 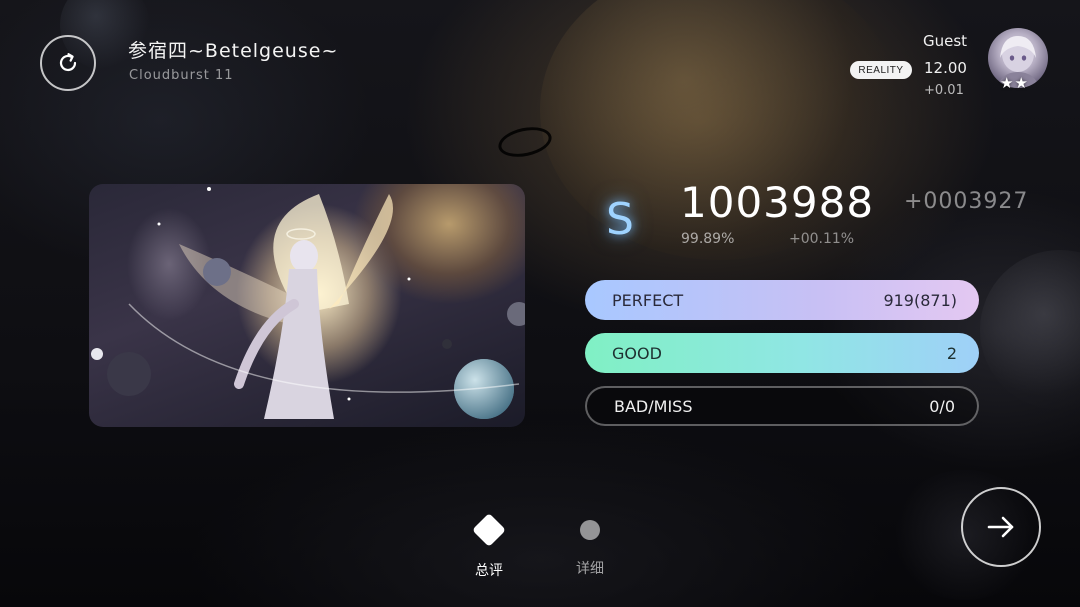 I want to click on judgement-label: GOOD, so click(x=637, y=353).